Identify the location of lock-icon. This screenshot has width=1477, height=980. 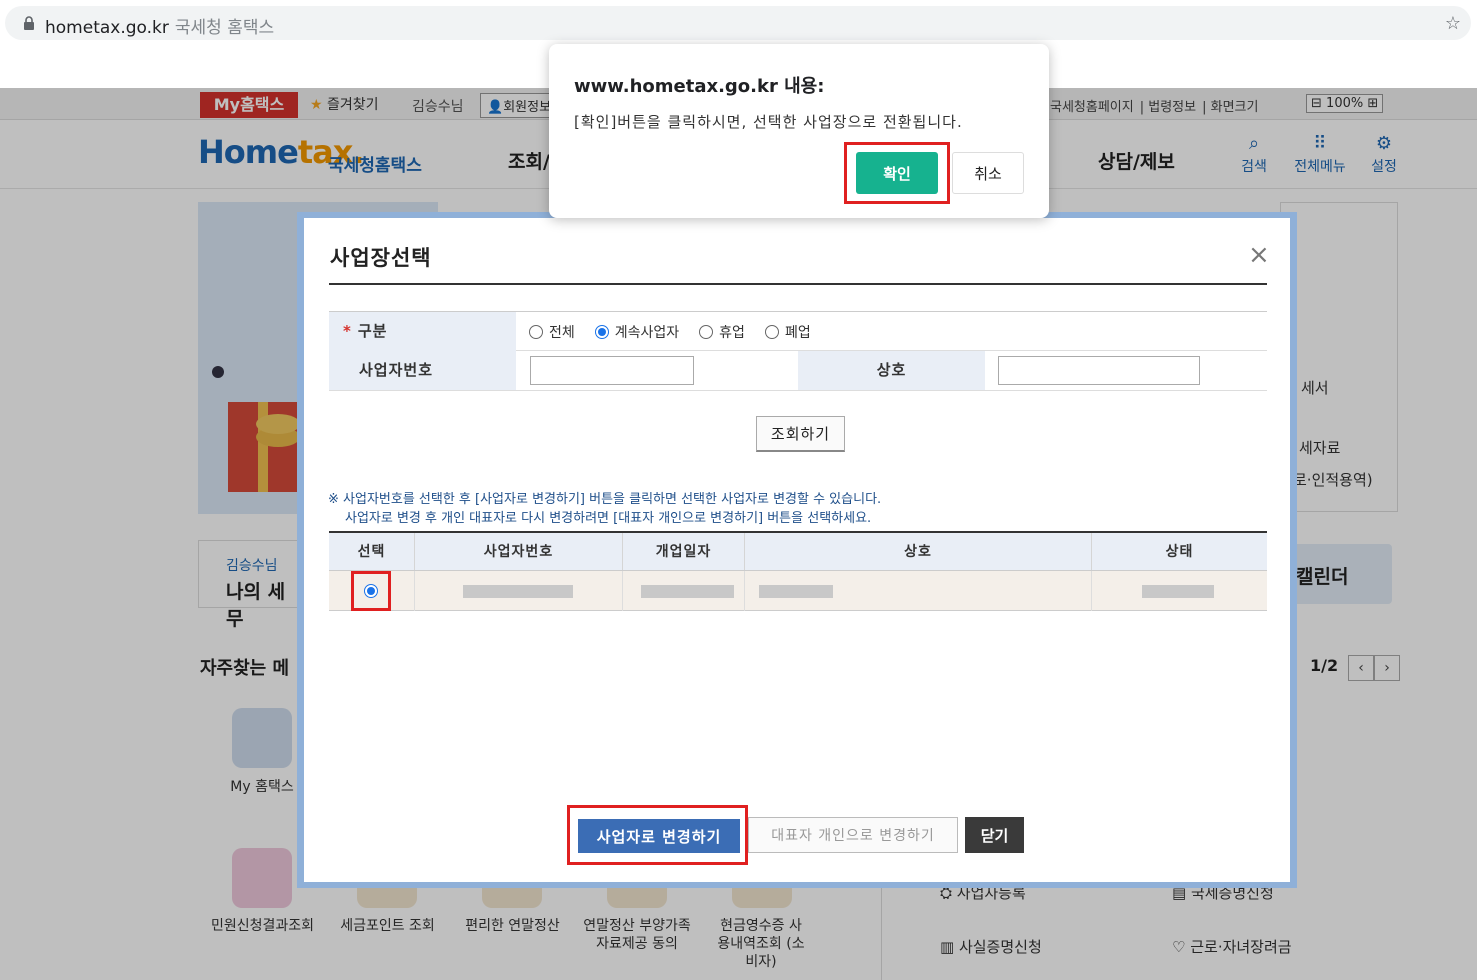
(29, 23).